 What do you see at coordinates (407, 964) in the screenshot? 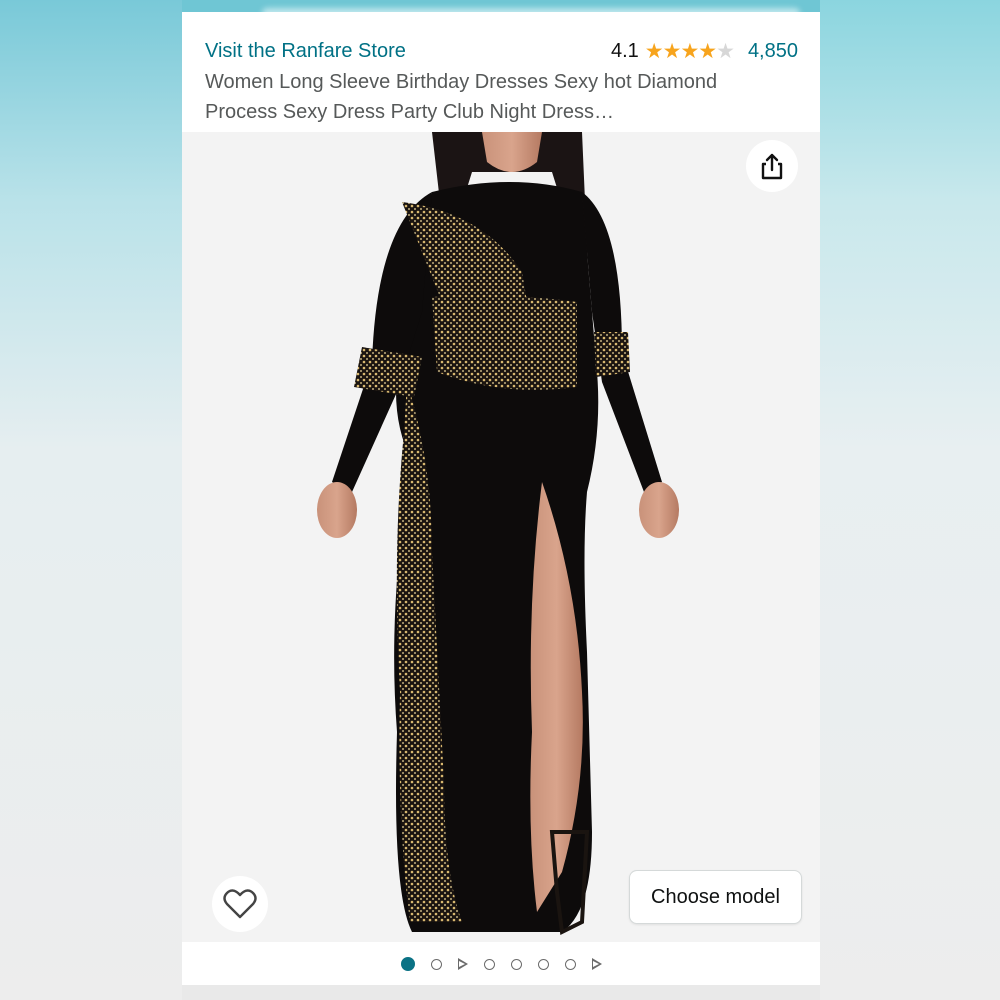
I see `carousel-dot-active` at bounding box center [407, 964].